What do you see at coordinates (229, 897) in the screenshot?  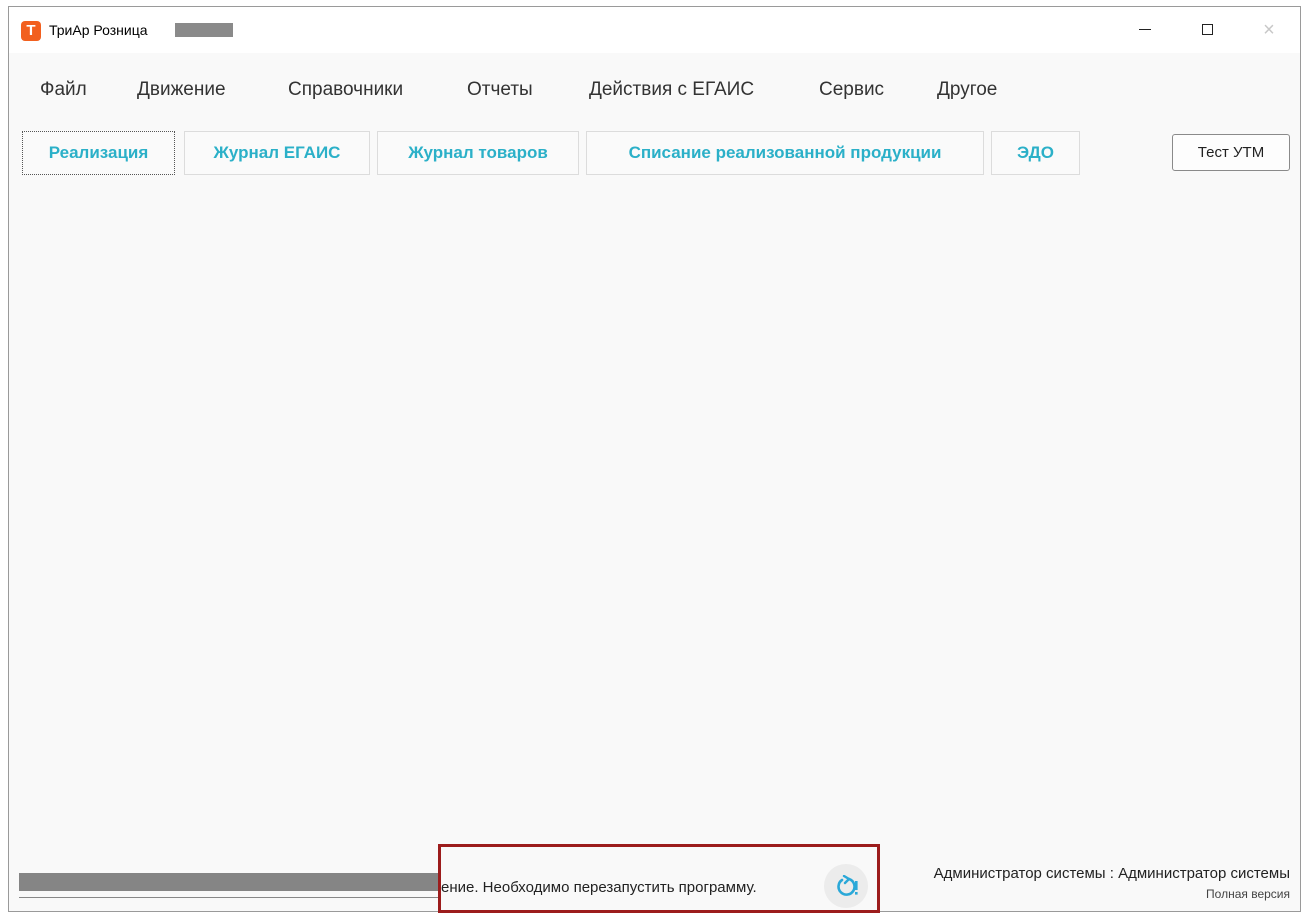 I see `status-divider` at bounding box center [229, 897].